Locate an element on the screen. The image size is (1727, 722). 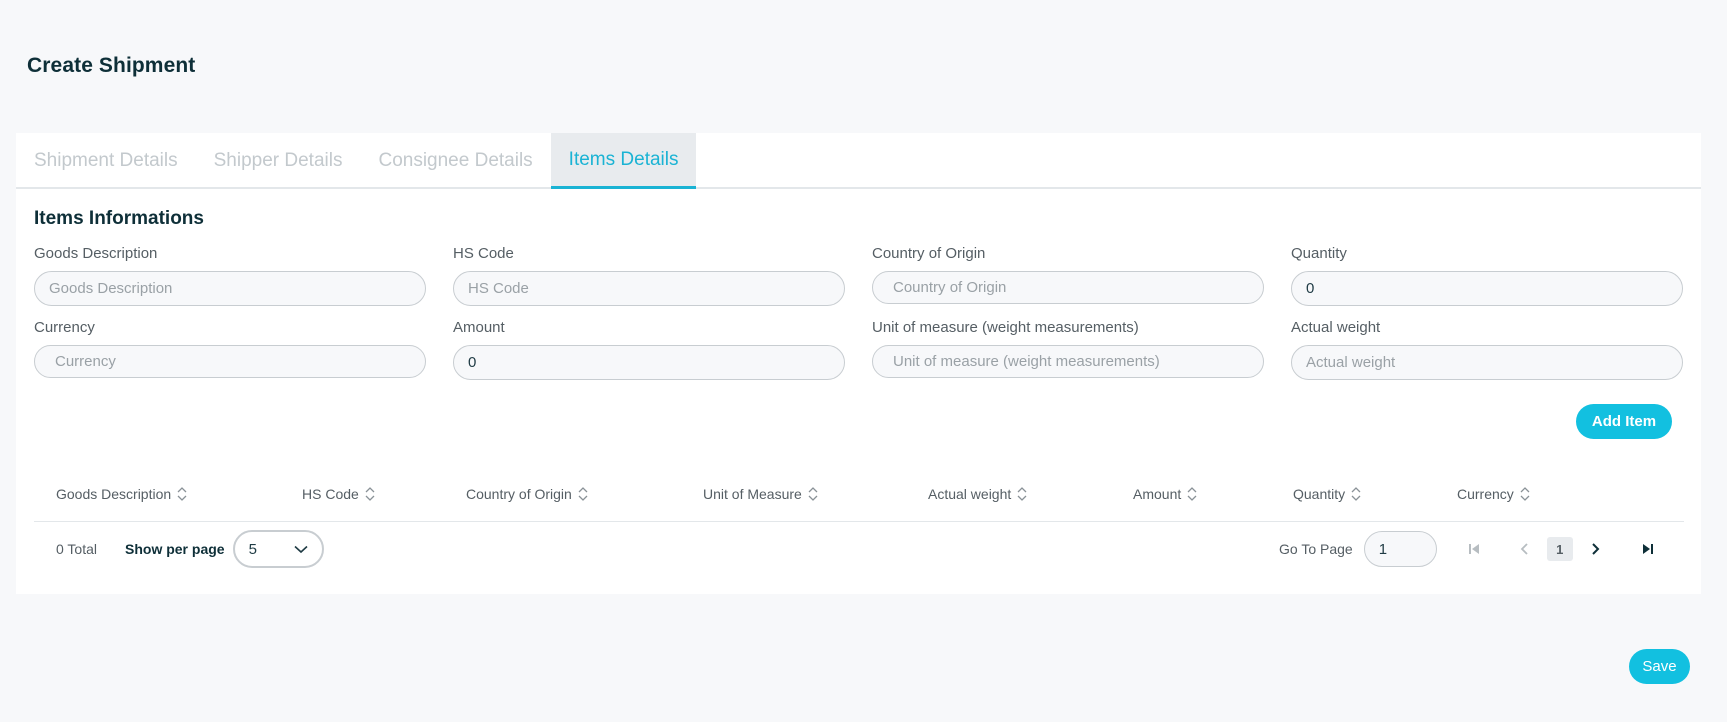
goods-description-field: Goods Description is located at coordinates (230, 275).